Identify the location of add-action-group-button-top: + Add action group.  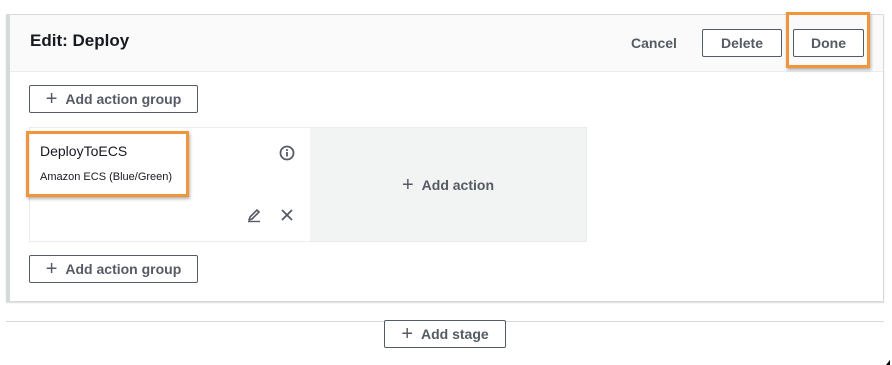
(113, 99).